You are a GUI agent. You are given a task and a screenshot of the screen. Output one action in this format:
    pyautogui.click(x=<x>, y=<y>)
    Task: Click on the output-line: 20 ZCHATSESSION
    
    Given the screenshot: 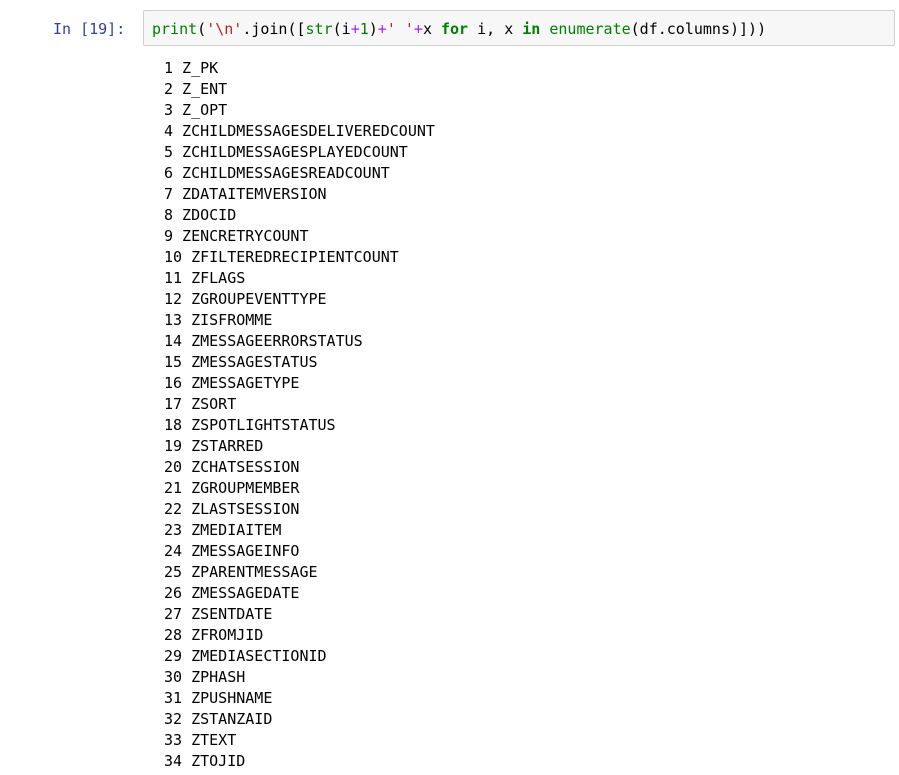 What is the action you would take?
    pyautogui.click(x=232, y=467)
    